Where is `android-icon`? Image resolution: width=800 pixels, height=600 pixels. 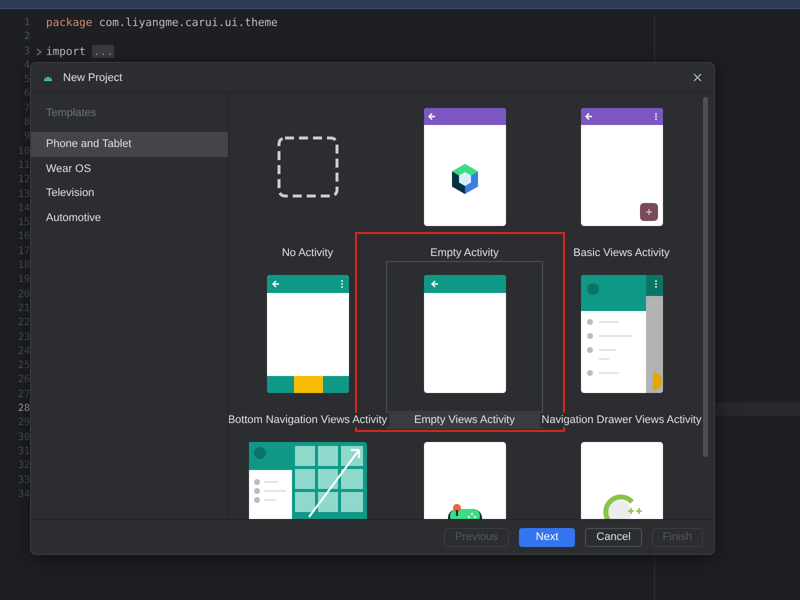
android-icon is located at coordinates (48, 77).